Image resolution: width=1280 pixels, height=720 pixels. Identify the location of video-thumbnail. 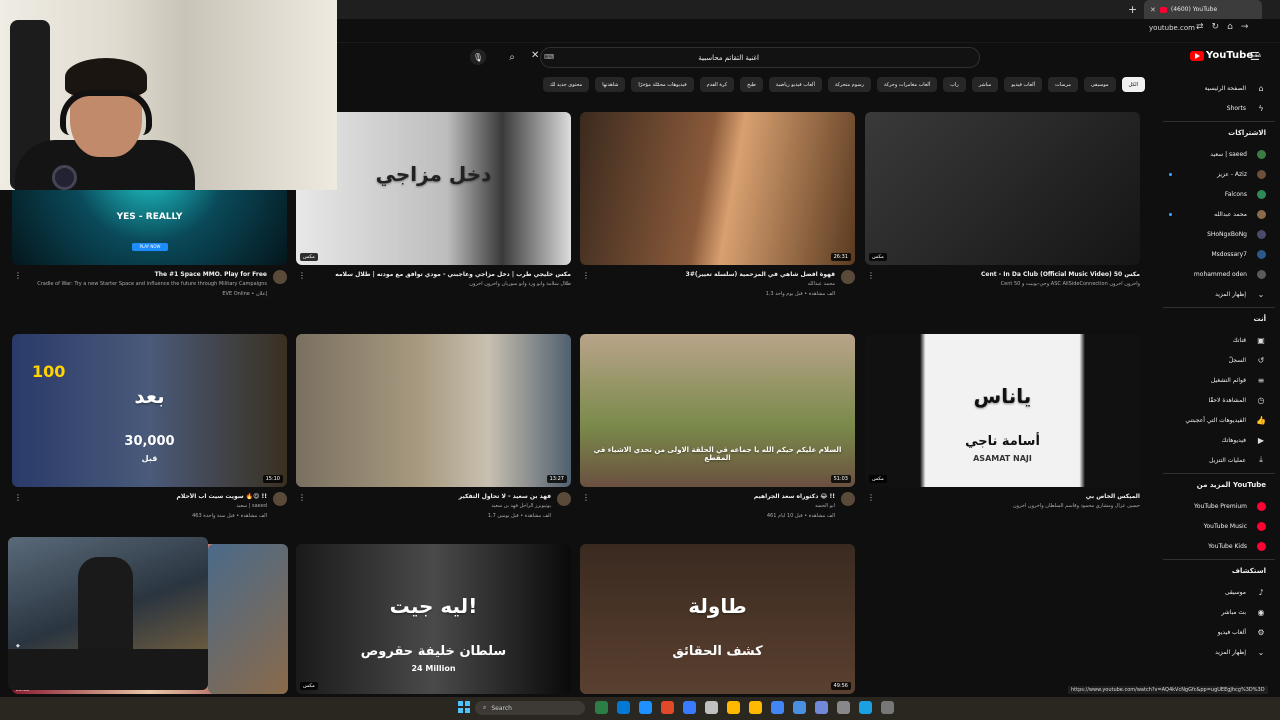
(248, 619).